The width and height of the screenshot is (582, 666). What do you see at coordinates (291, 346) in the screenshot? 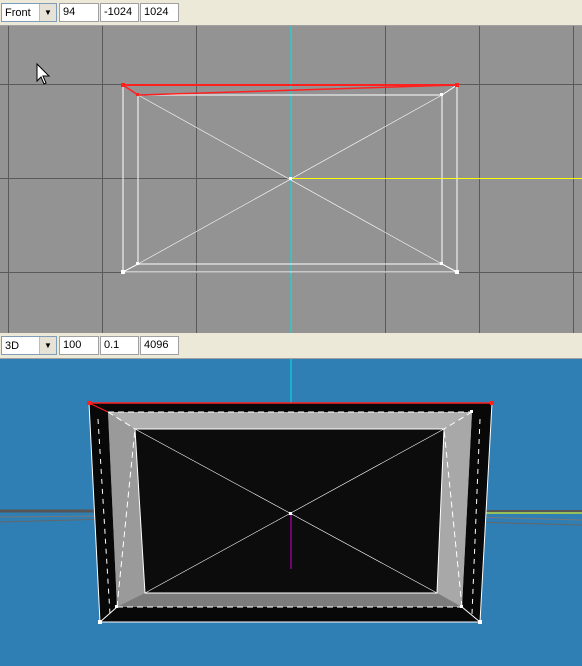
I see `3d-view-toolbar: 3D ▼ 100 0.1 4096` at bounding box center [291, 346].